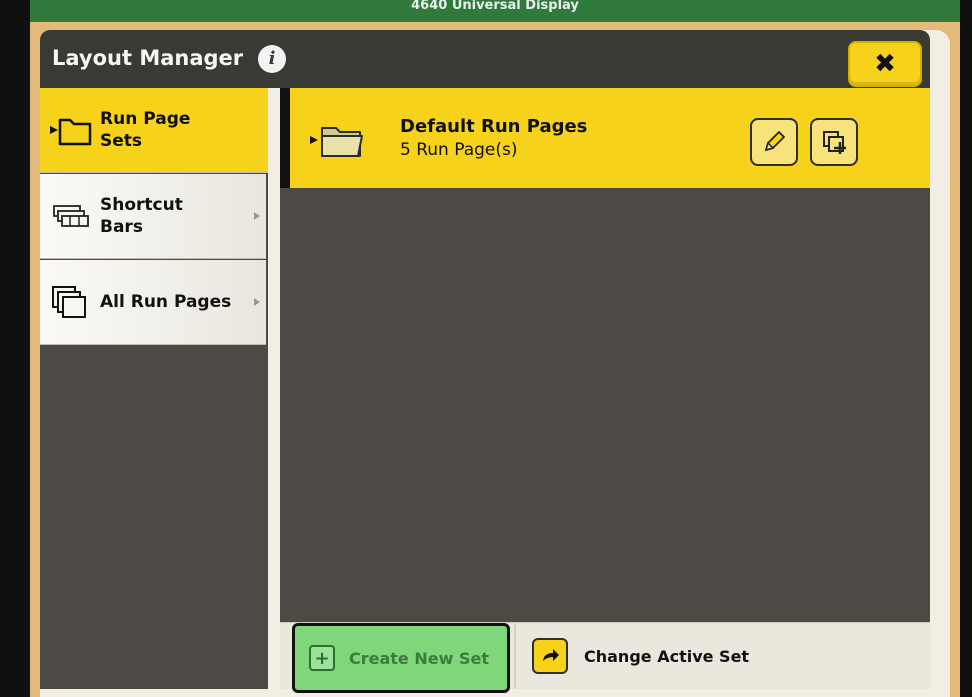  I want to click on sidebar-item-label-2: Sets, so click(121, 141).